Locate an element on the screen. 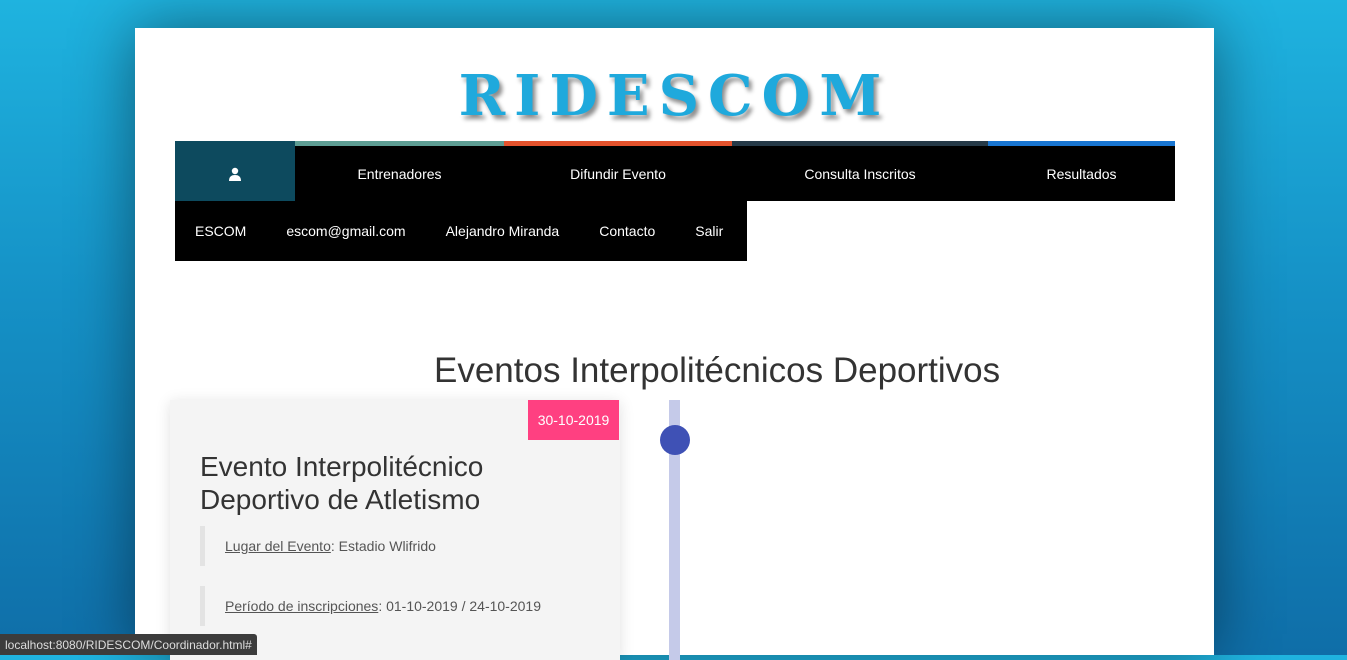 Image resolution: width=1347 pixels, height=660 pixels. event-date-badge: 30-10-2019 is located at coordinates (573, 420).